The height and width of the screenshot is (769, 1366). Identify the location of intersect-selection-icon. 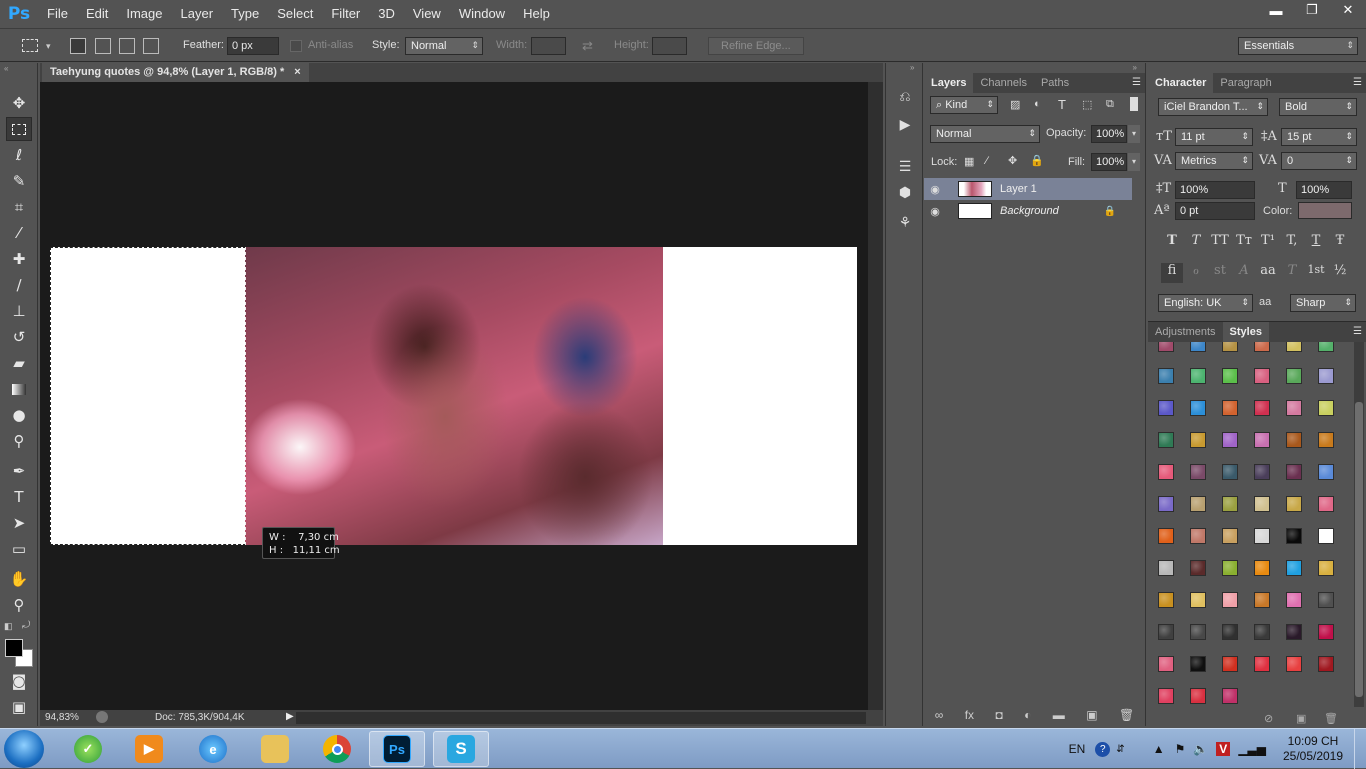
(151, 46).